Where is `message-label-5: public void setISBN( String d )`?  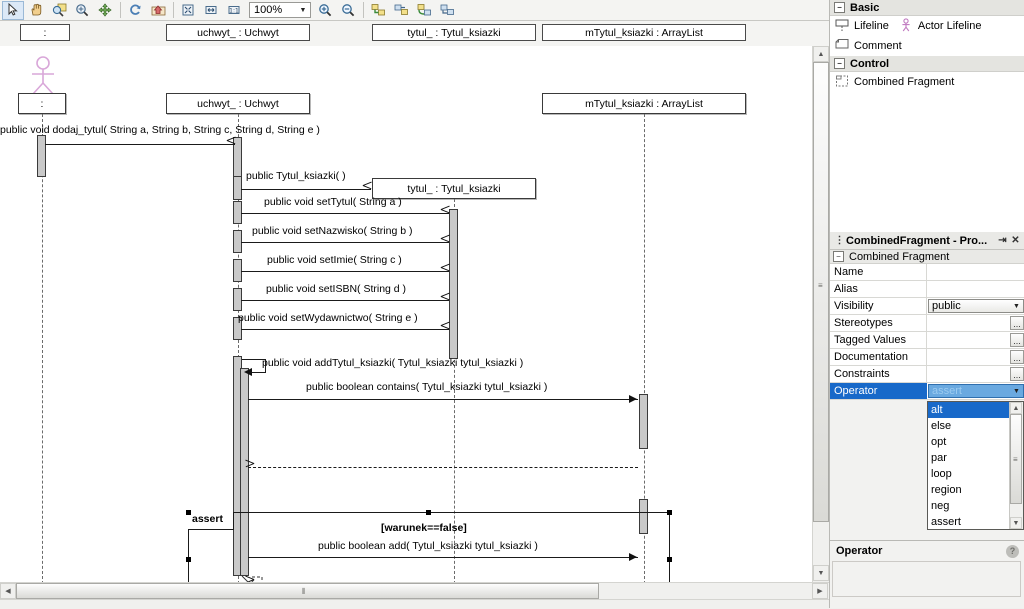
message-label-5: public void setISBN( String d ) is located at coordinates (336, 289).